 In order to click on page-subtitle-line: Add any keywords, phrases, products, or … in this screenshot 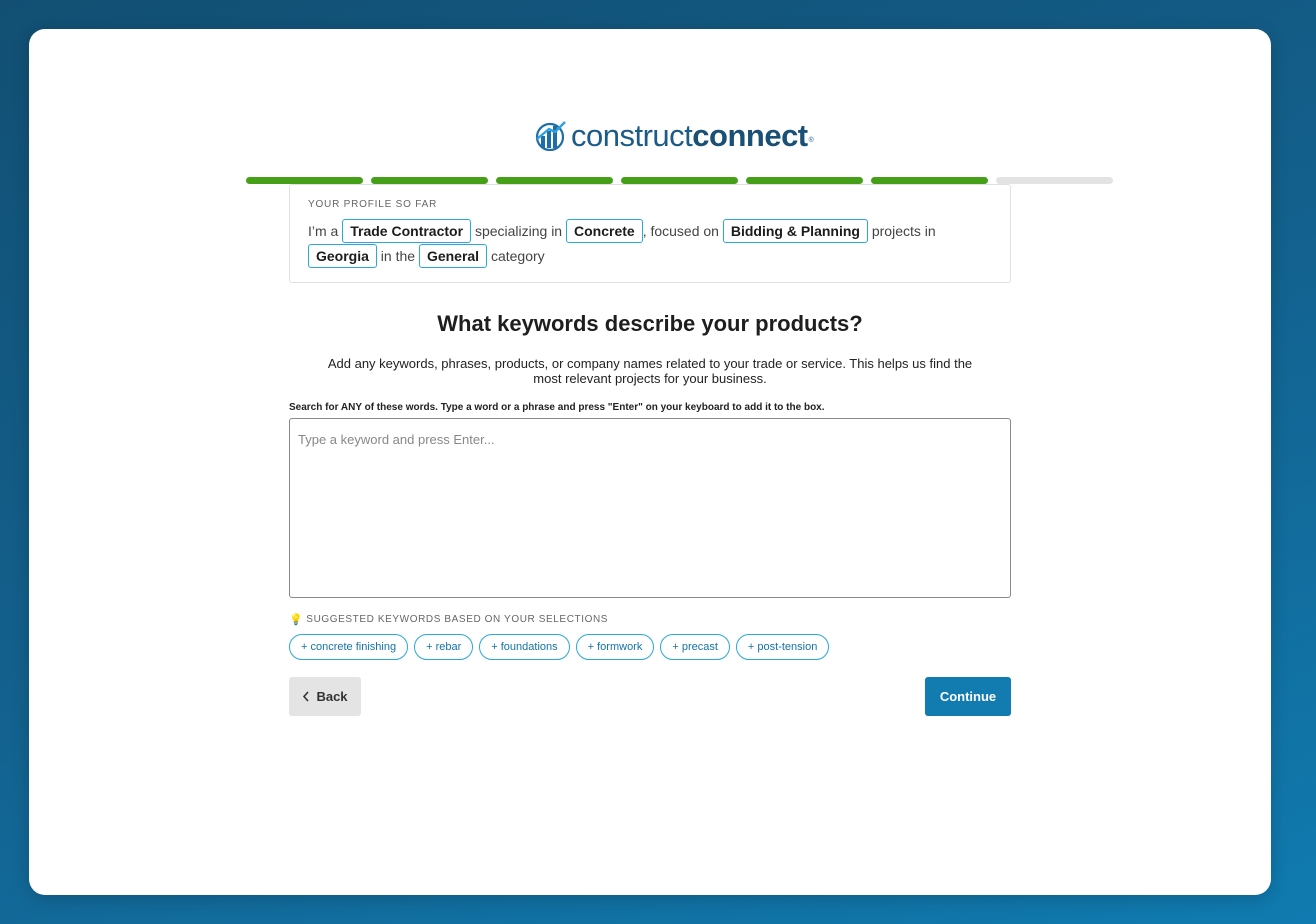, I will do `click(650, 363)`.